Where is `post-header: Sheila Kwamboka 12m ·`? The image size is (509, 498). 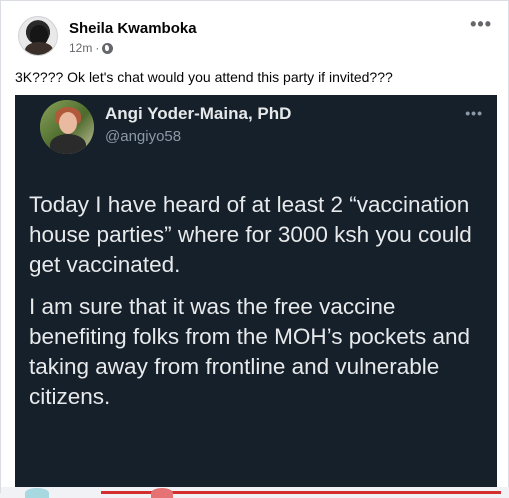
post-header: Sheila Kwamboka 12m · is located at coordinates (255, 36).